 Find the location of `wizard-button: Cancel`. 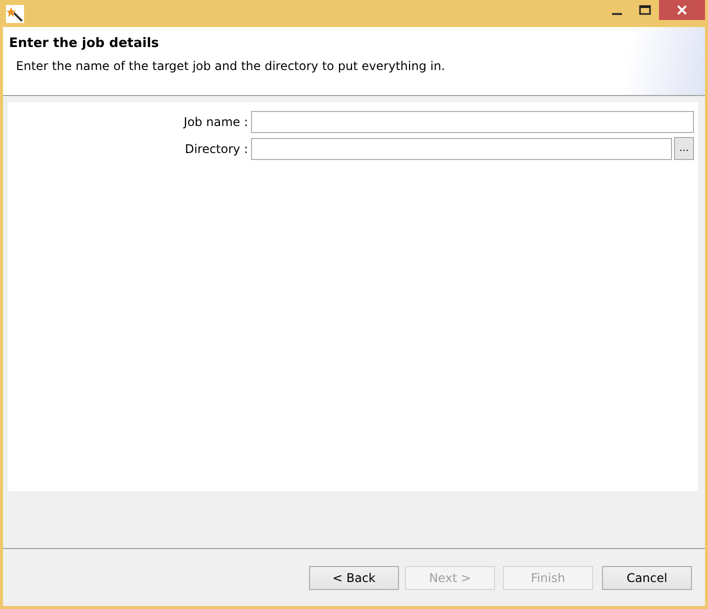

wizard-button: Cancel is located at coordinates (647, 578).